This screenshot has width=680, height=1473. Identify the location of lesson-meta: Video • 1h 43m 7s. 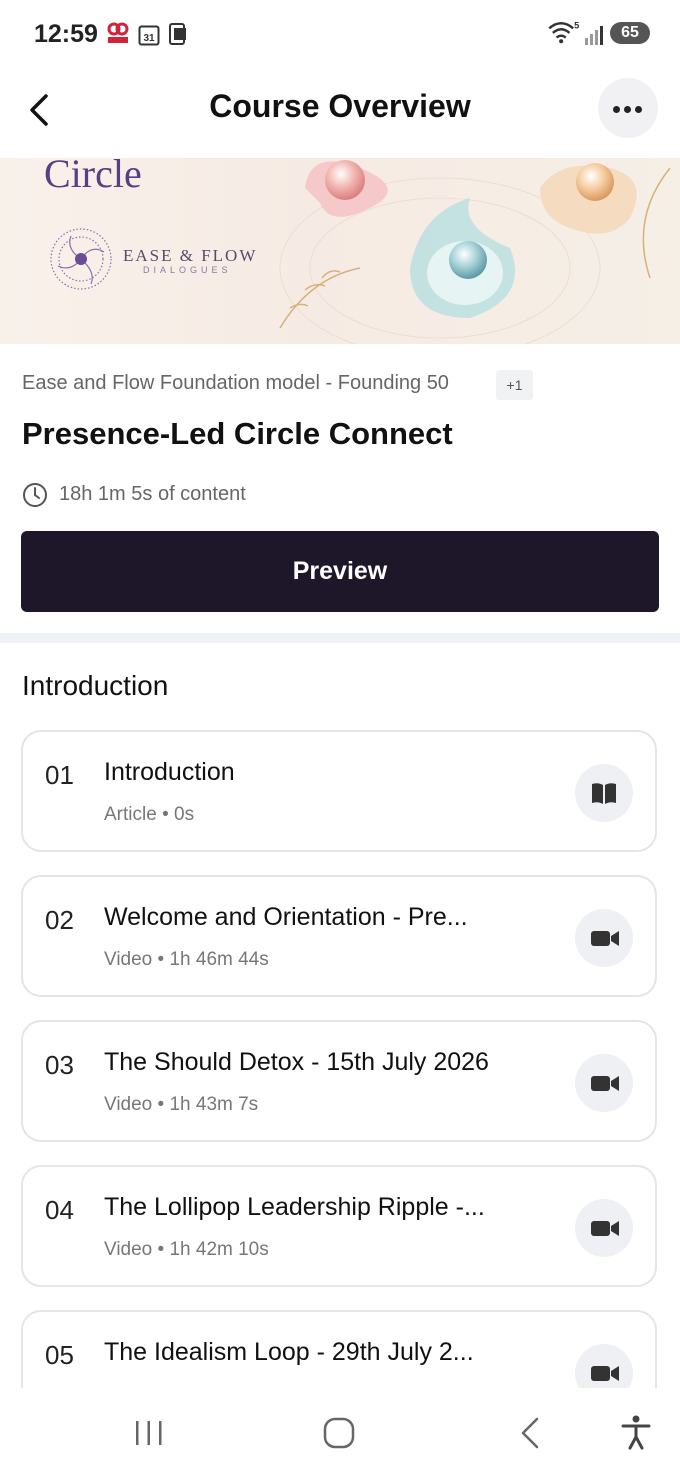
(181, 1104).